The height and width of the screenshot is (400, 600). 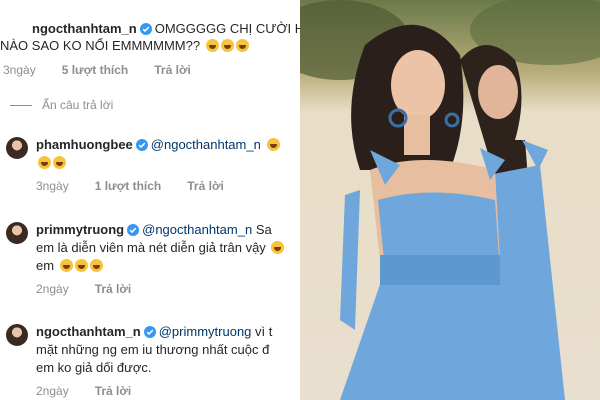 I want to click on comment-text: mặt những ng em iu thương nhất cuộc đ, so click(x=153, y=349).